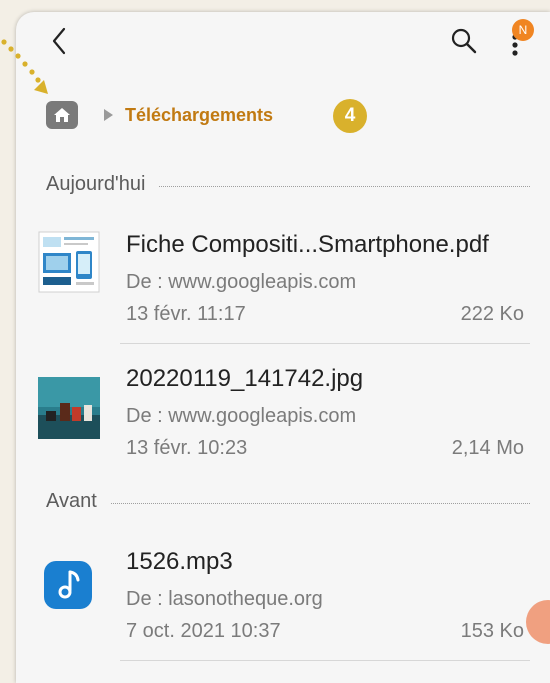 This screenshot has width=550, height=683. What do you see at coordinates (199, 115) in the screenshot?
I see `breadcrumb-current: Téléchargements` at bounding box center [199, 115].